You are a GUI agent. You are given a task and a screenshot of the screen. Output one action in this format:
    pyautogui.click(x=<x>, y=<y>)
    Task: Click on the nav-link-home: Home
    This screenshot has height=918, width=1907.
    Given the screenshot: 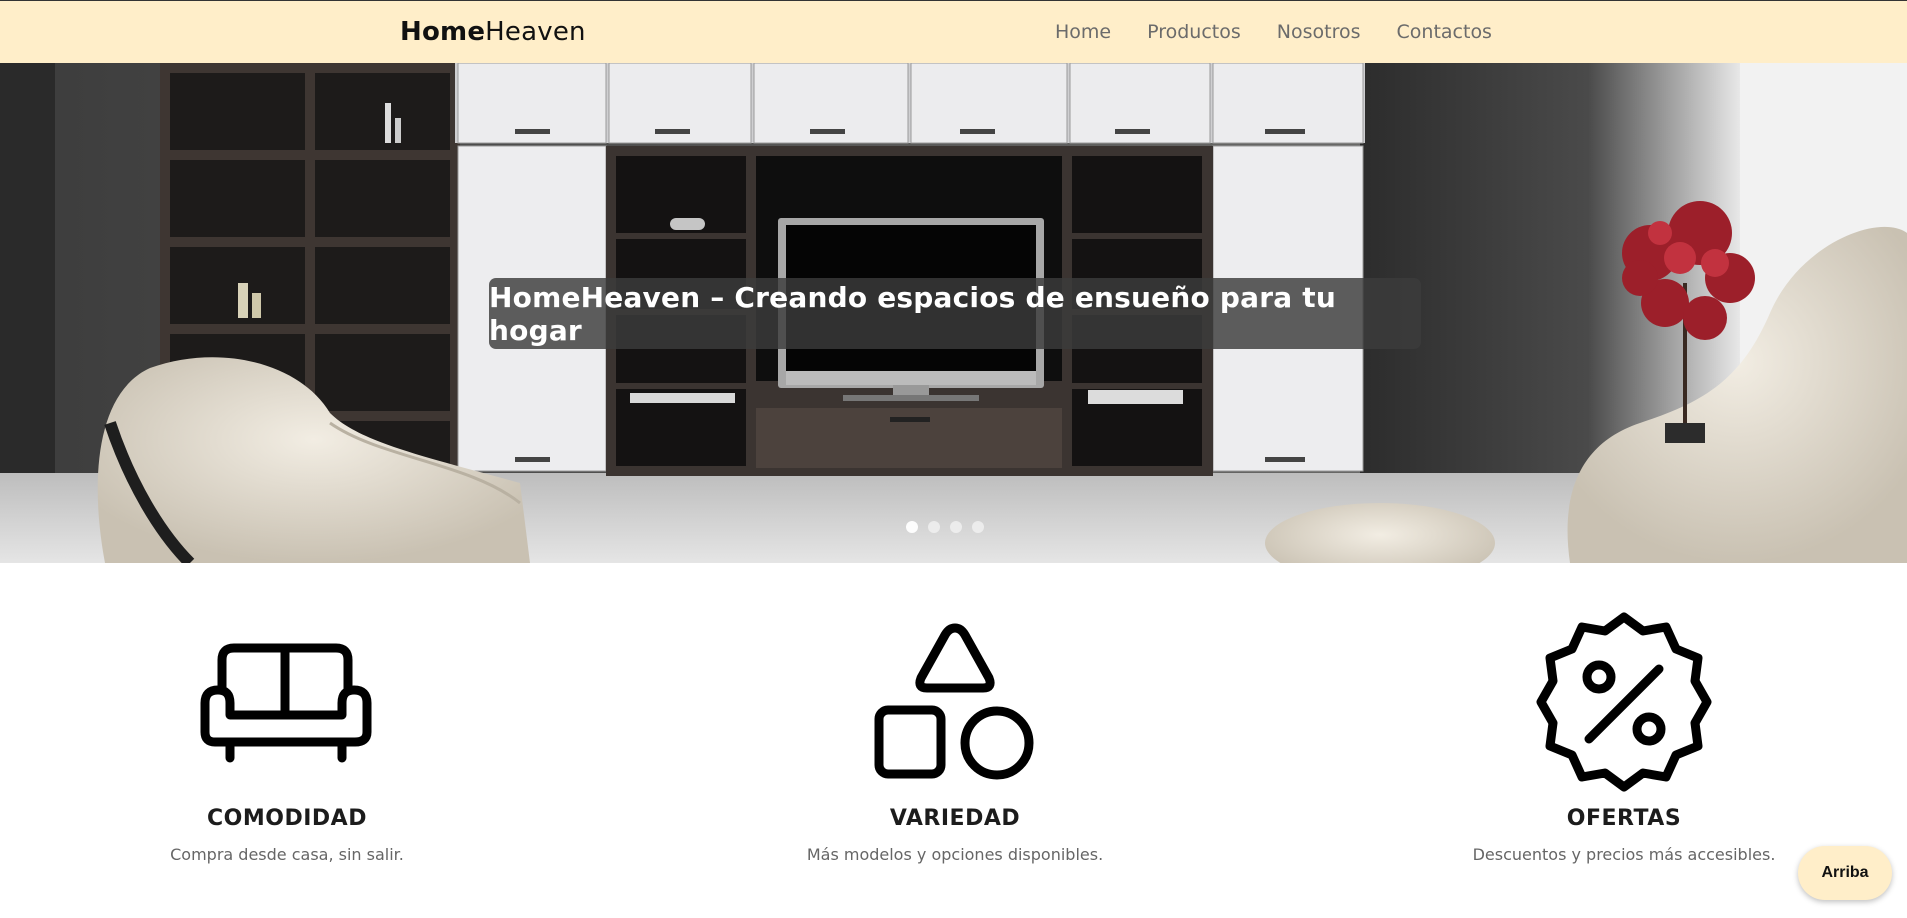 What is the action you would take?
    pyautogui.click(x=1083, y=32)
    